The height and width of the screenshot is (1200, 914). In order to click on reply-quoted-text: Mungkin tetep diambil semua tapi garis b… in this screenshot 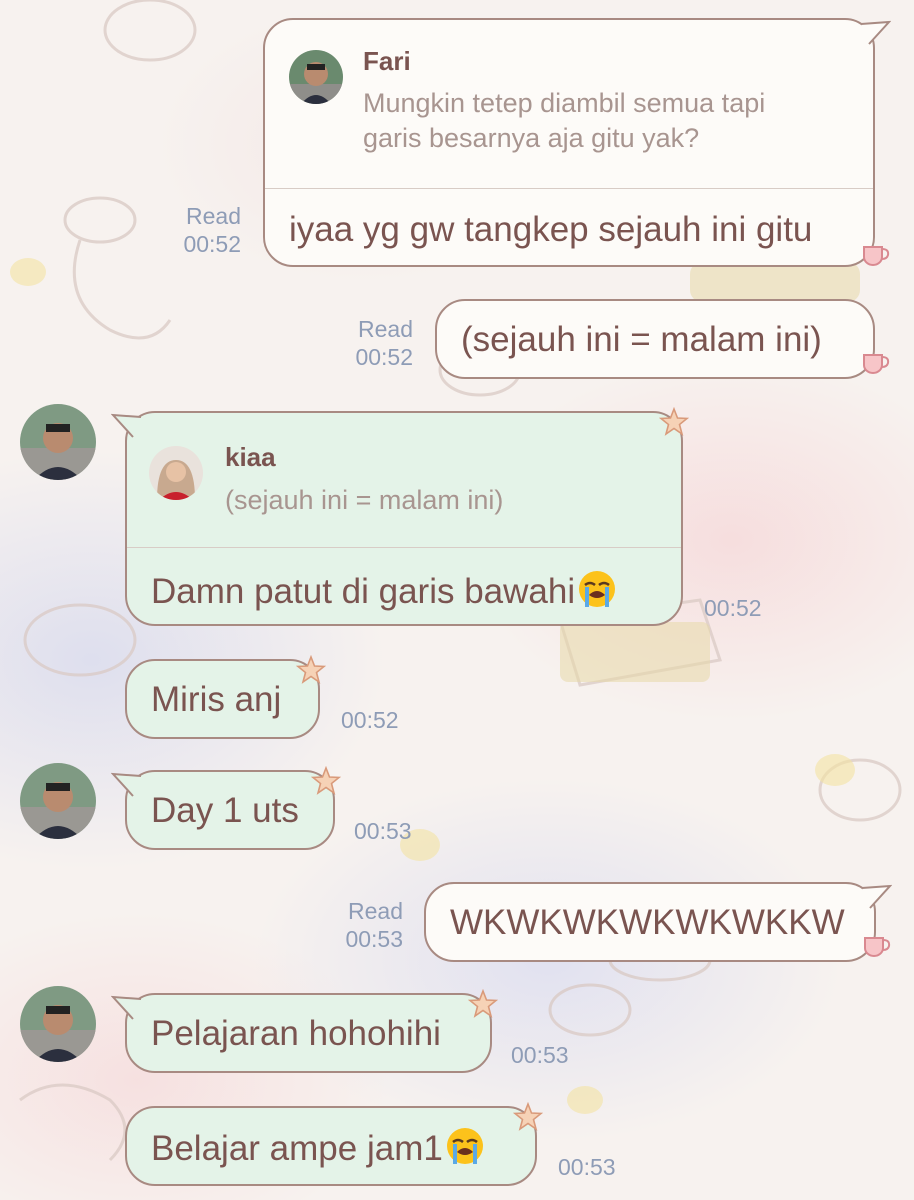, I will do `click(564, 120)`.